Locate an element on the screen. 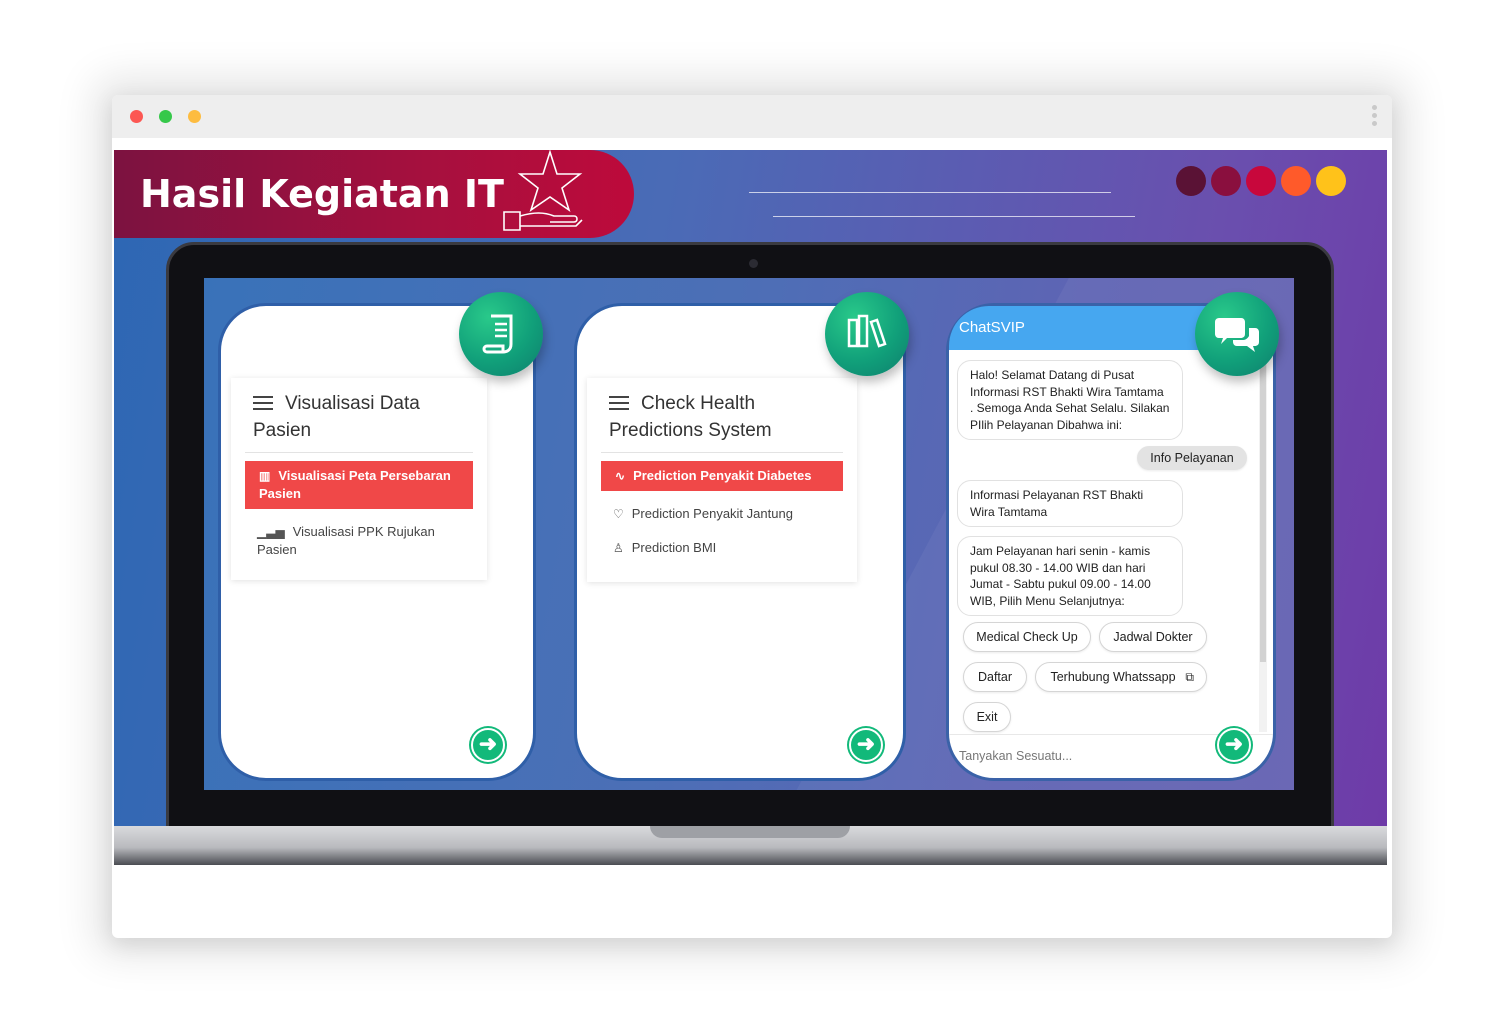 Image resolution: width=1504 pixels, height=1018 pixels. menu-item: ▁▃▅ Visualisasi PPK Rujukan Pasien is located at coordinates (359, 541).